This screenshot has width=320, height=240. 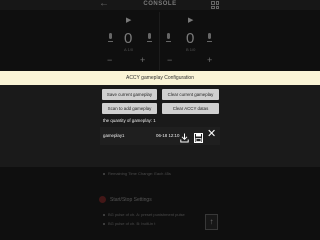 What do you see at coordinates (184, 136) in the screenshot?
I see `download-icon` at bounding box center [184, 136].